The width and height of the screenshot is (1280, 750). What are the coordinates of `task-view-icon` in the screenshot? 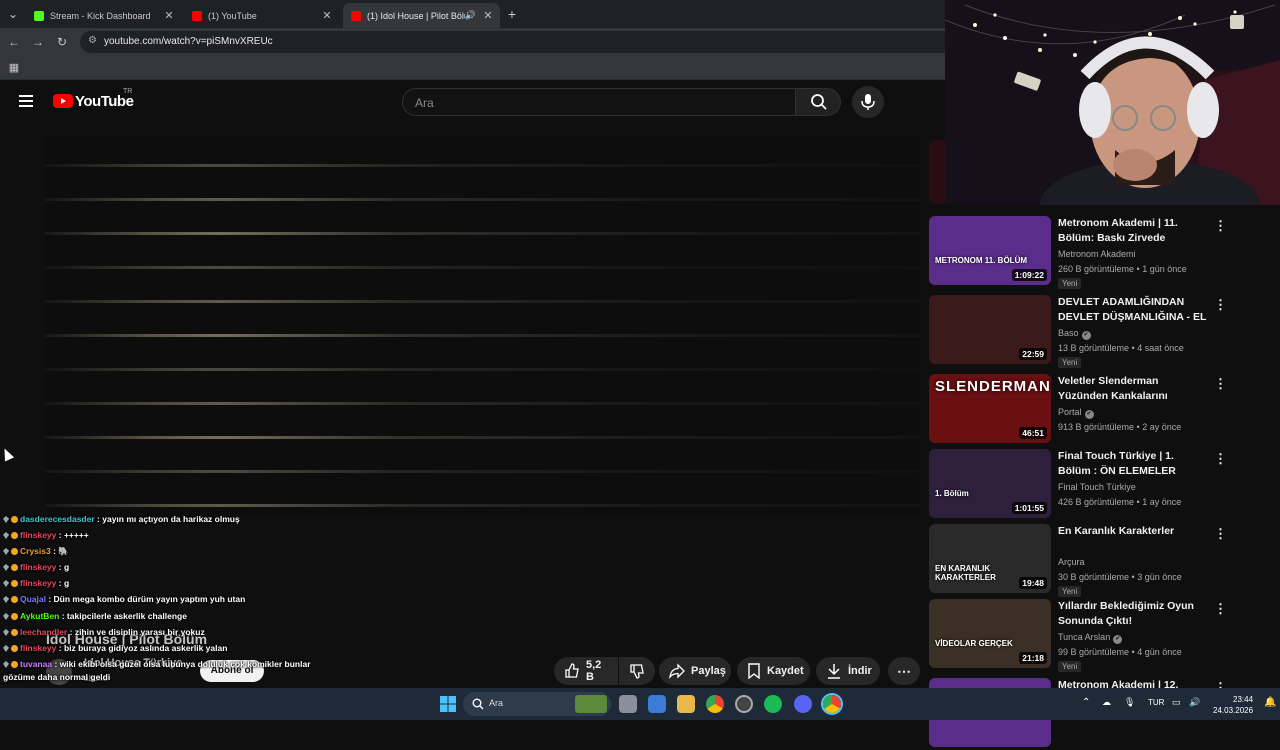 It's located at (628, 704).